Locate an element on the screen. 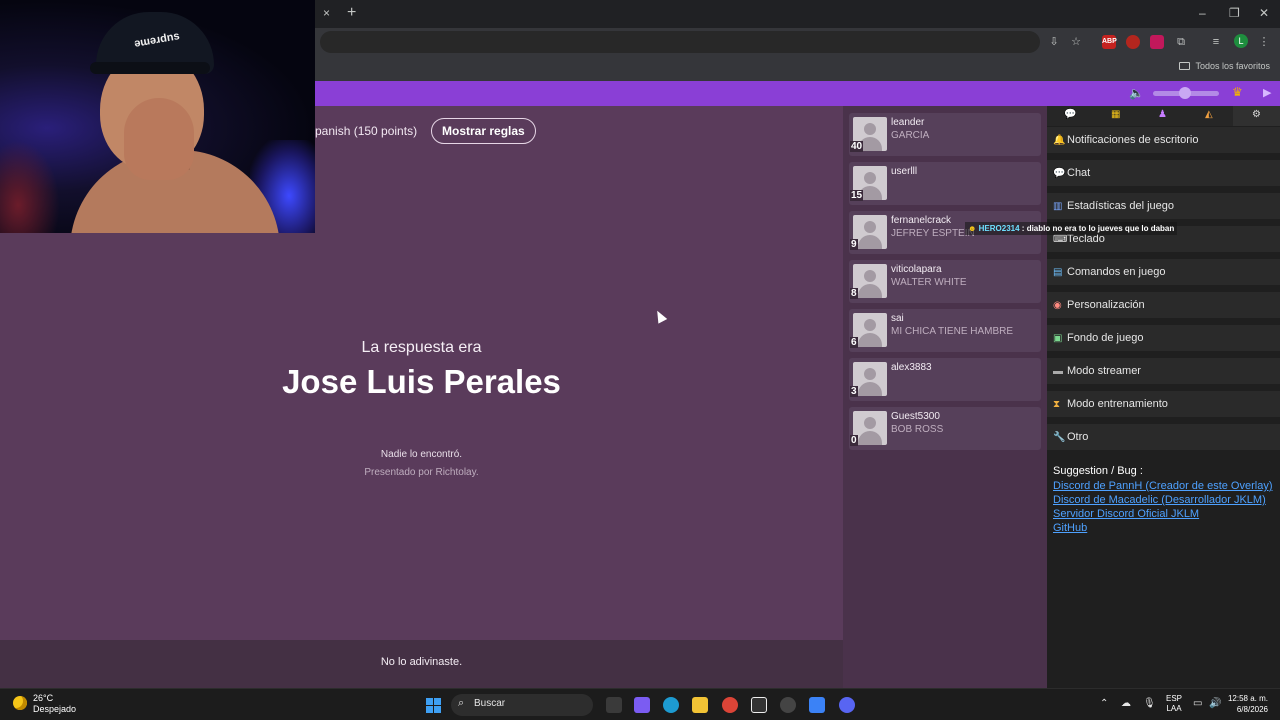  player-guess: WALTER WHITE is located at coordinates (929, 282).